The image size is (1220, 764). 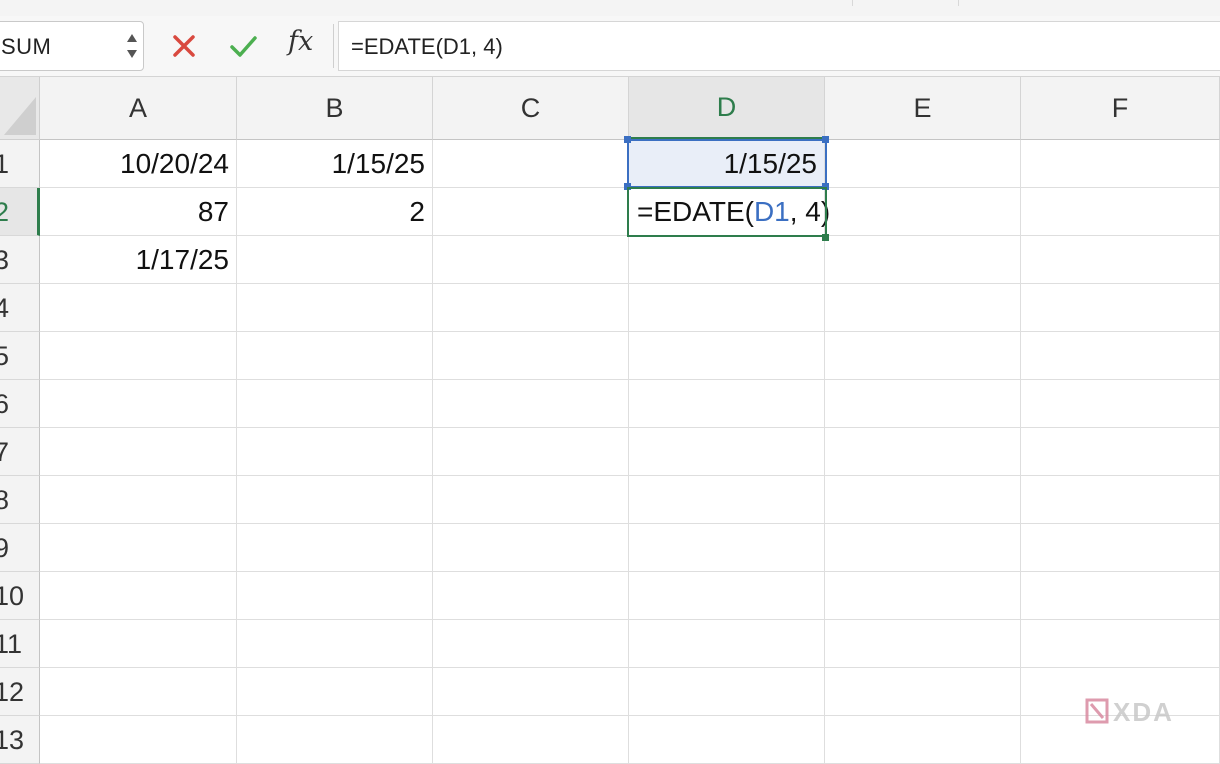 I want to click on cell-d7, so click(x=727, y=452).